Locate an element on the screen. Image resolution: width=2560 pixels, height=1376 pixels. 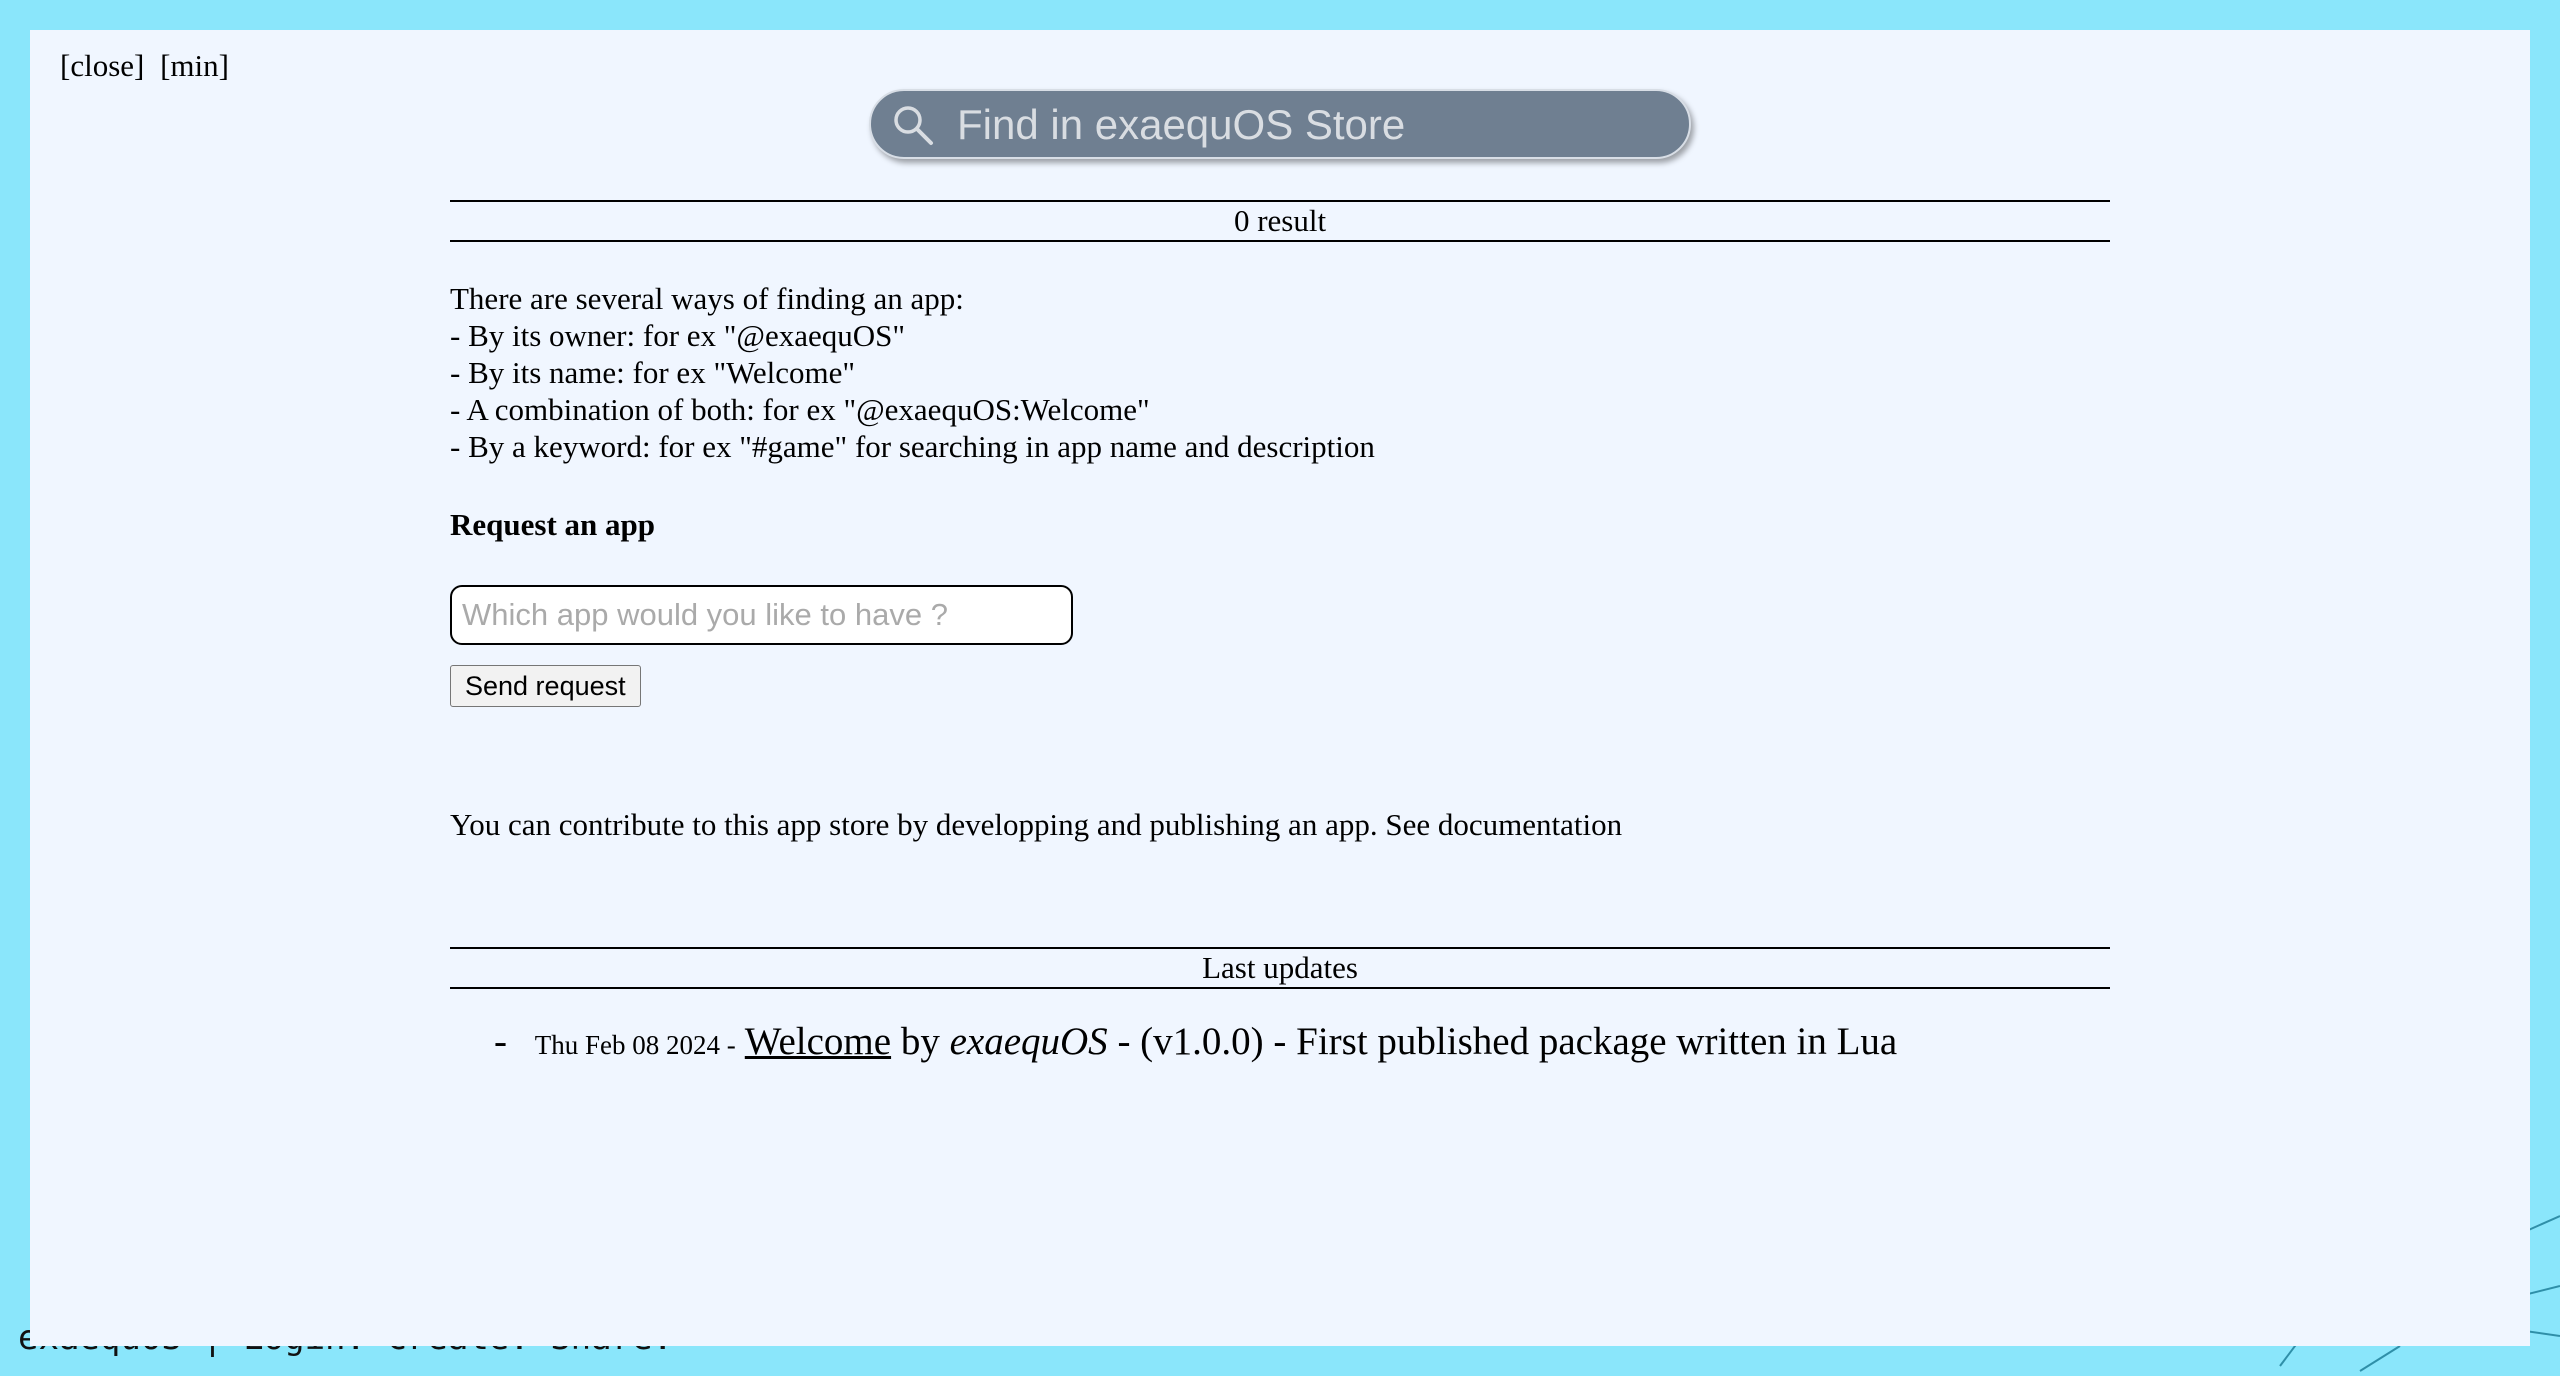
request-app-heading: Request an app is located at coordinates (552, 524).